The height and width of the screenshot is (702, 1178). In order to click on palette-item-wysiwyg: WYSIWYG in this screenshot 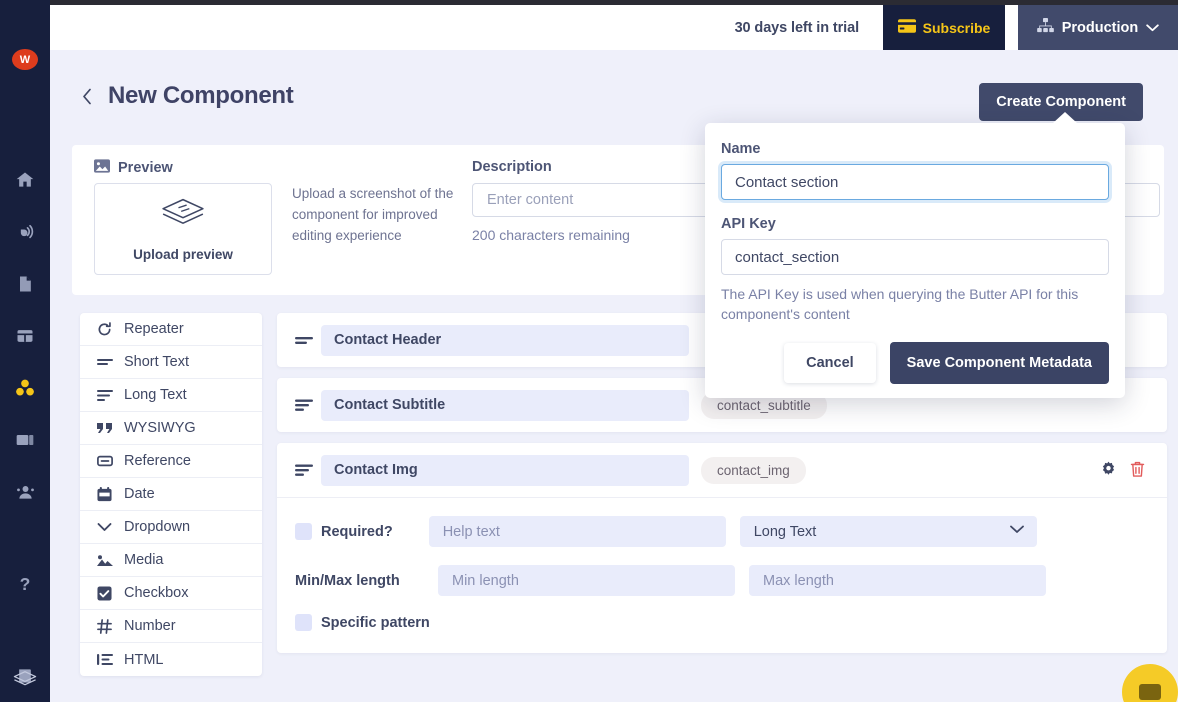, I will do `click(171, 428)`.